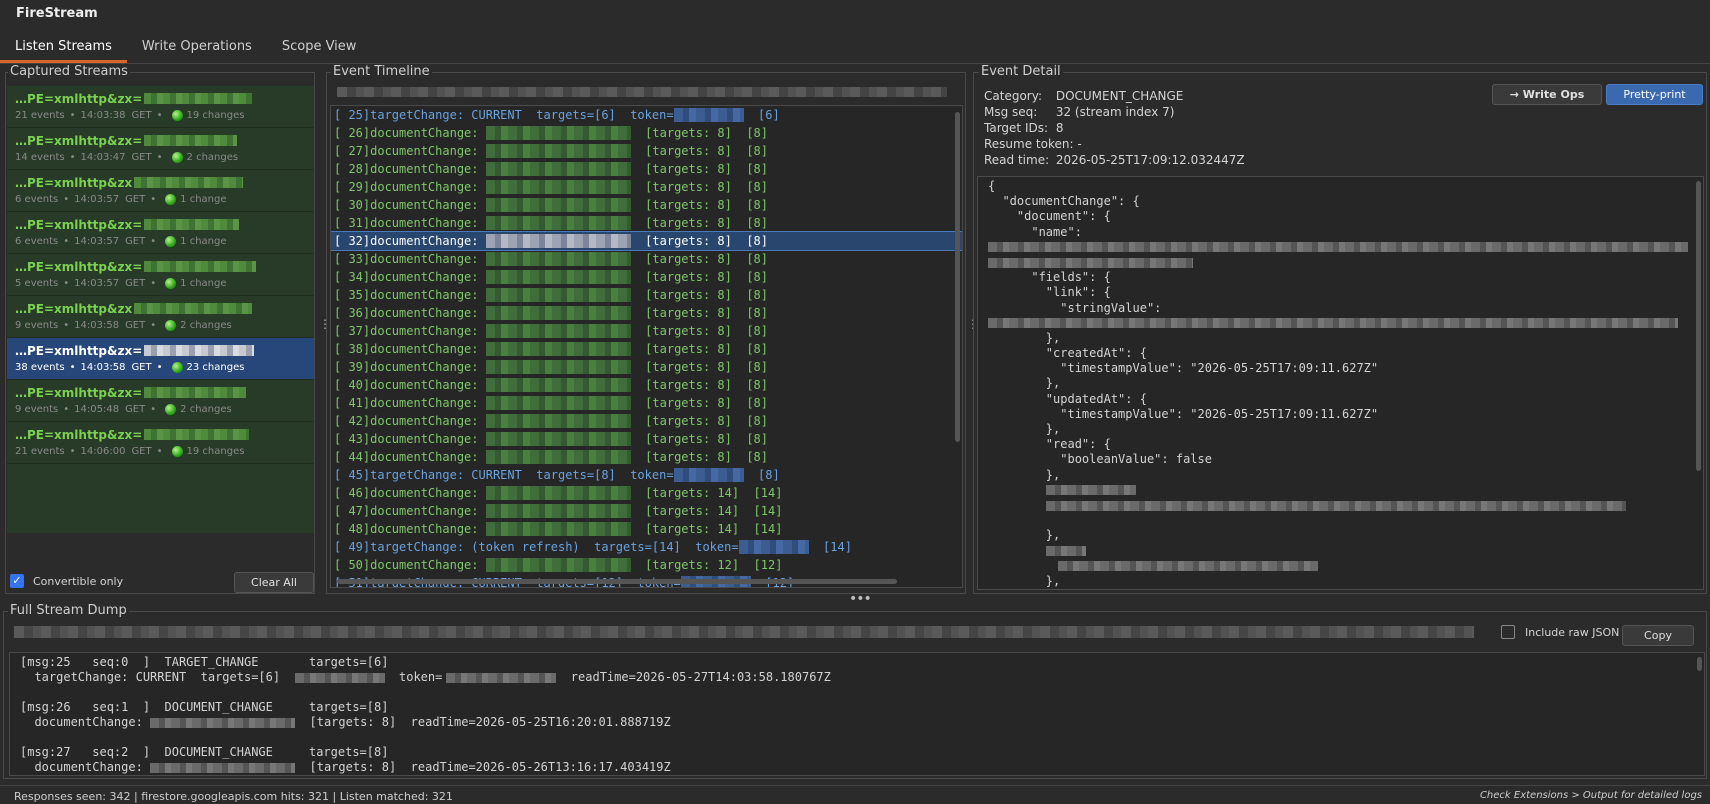 The height and width of the screenshot is (804, 1710). I want to click on json-line: {, so click(992, 186).